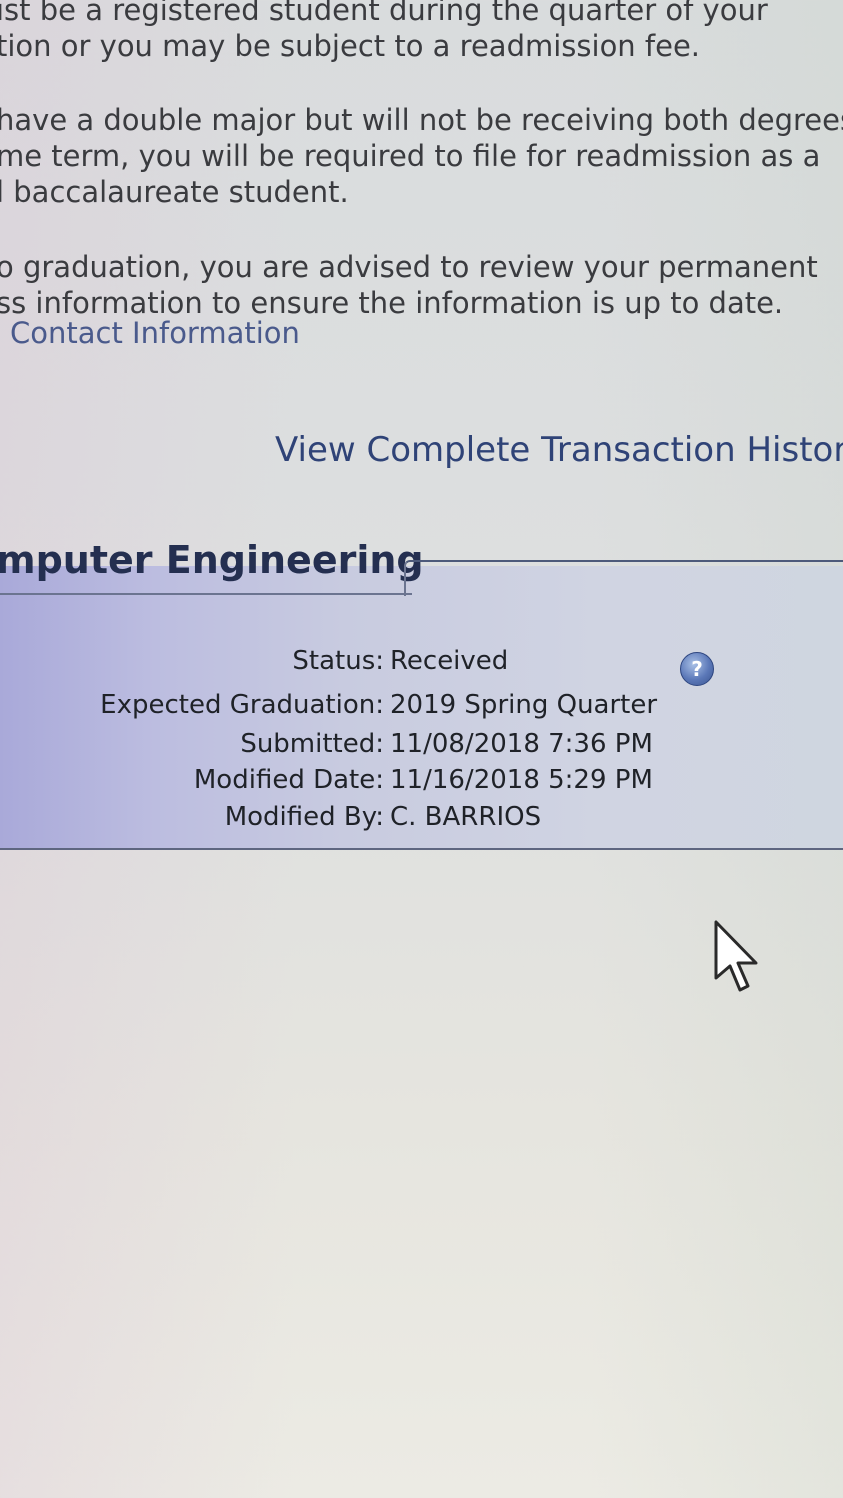 The image size is (843, 1498). What do you see at coordinates (521, 744) in the screenshot?
I see `submitted-value: 11/08/2018 7:36 PM` at bounding box center [521, 744].